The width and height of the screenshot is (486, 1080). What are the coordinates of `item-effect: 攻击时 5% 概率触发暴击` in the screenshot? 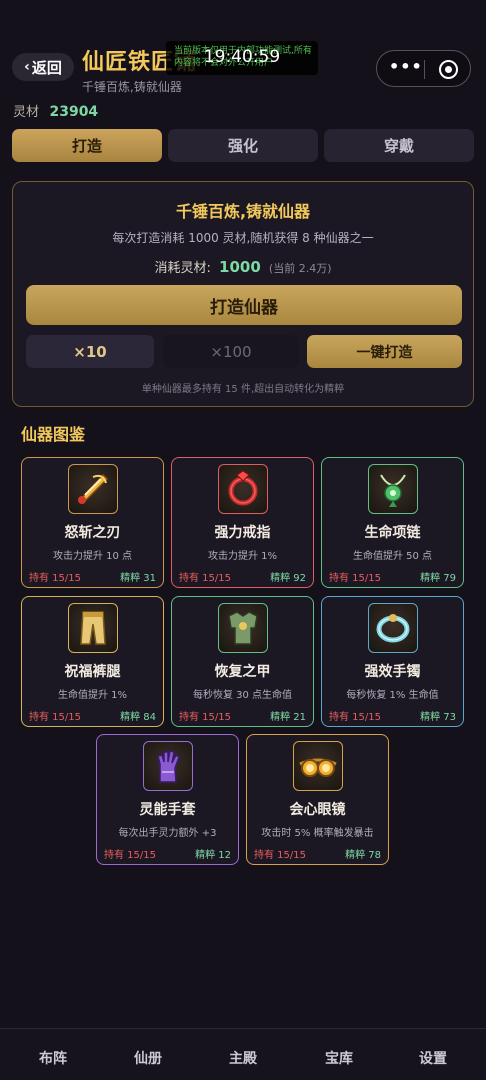 It's located at (317, 833).